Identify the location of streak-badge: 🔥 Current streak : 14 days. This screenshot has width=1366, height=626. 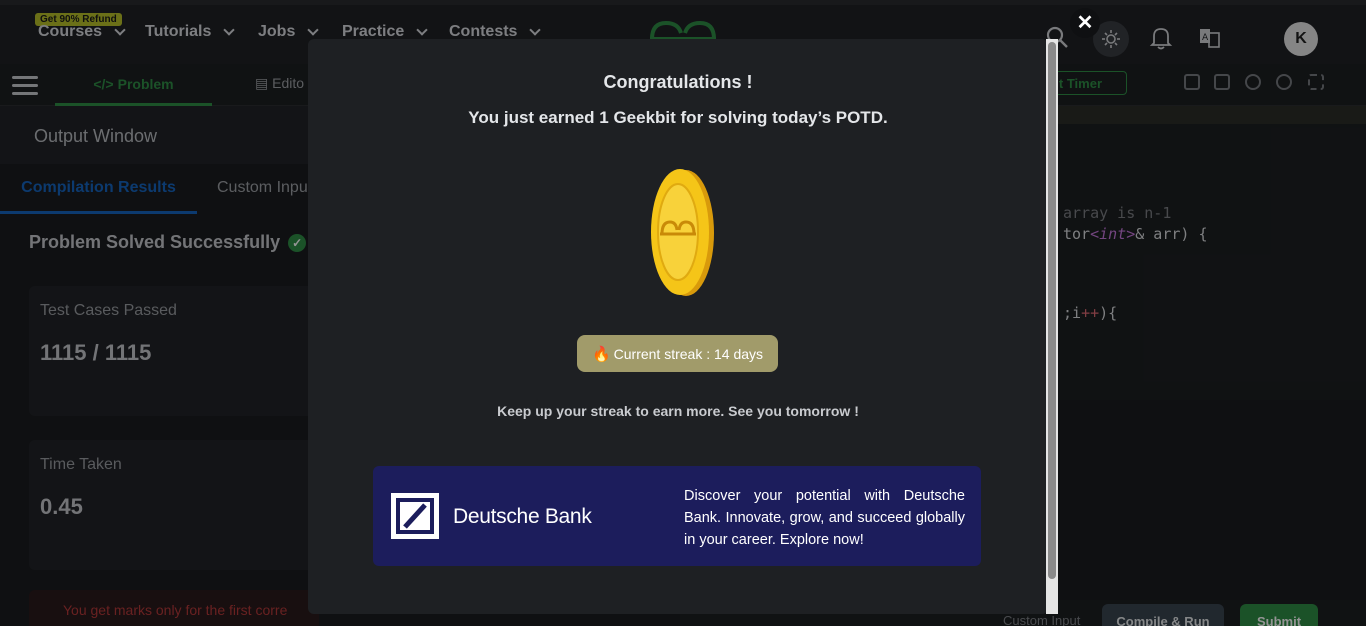
(677, 353).